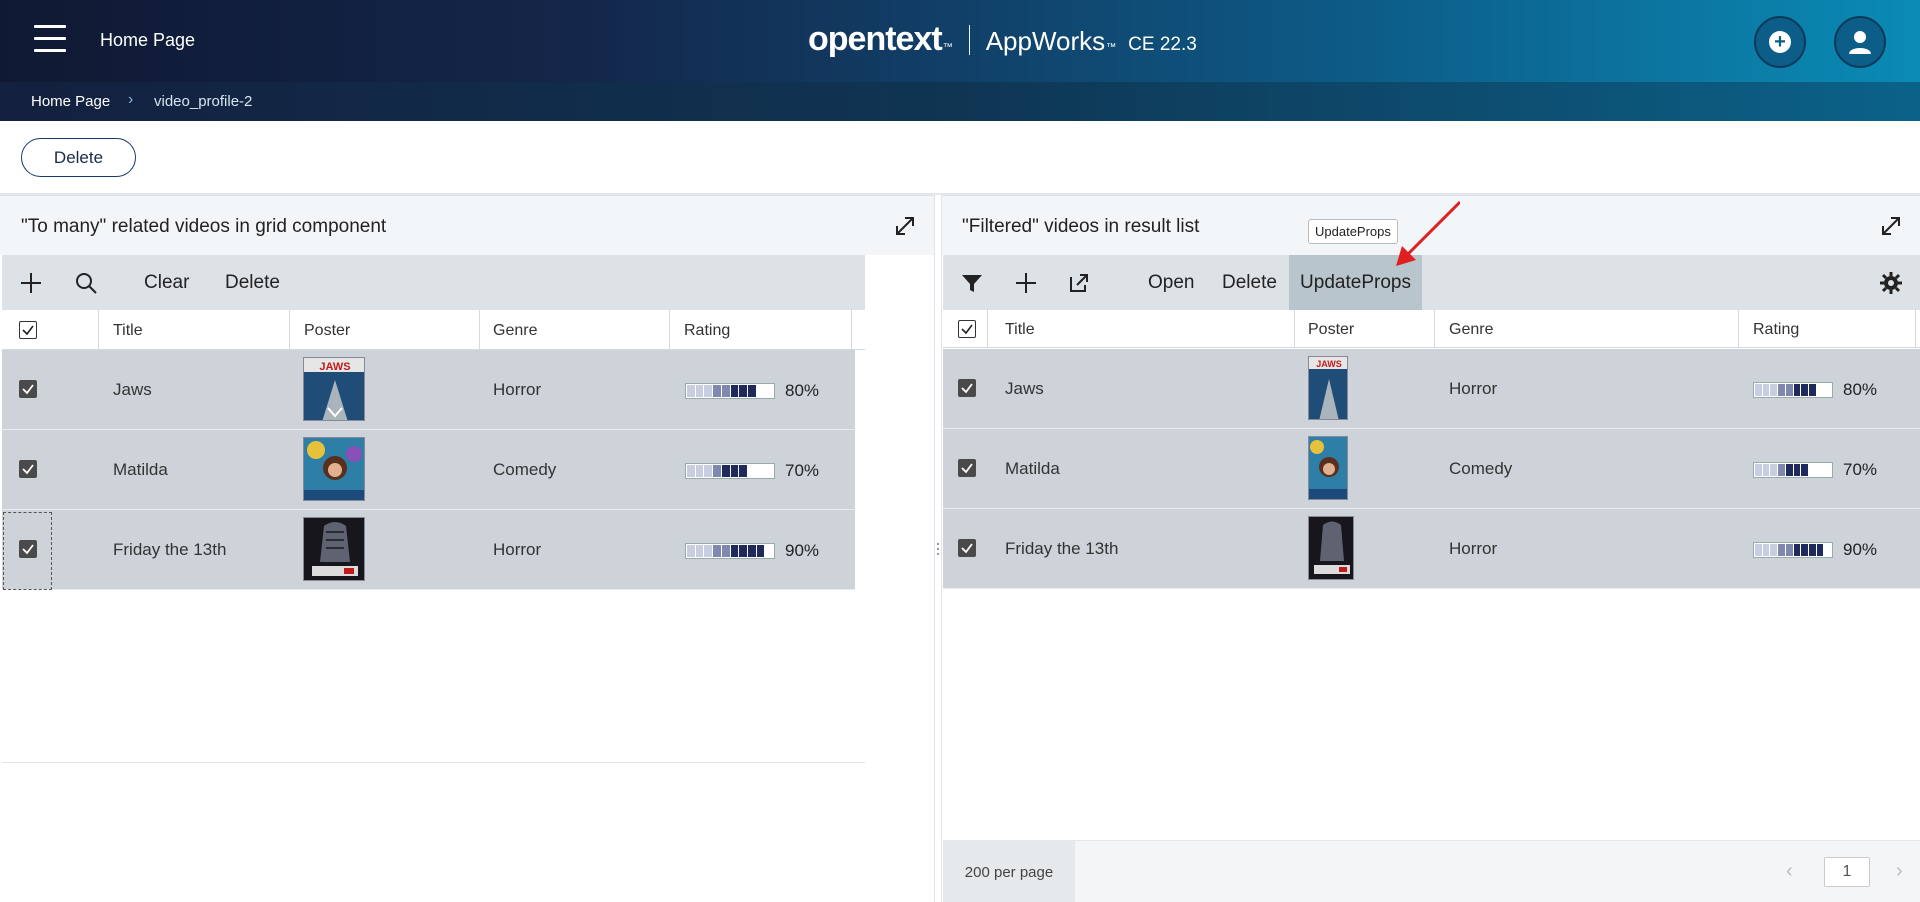  Describe the element at coordinates (1111, 47) in the screenshot. I see `app-trademark: ™` at that location.